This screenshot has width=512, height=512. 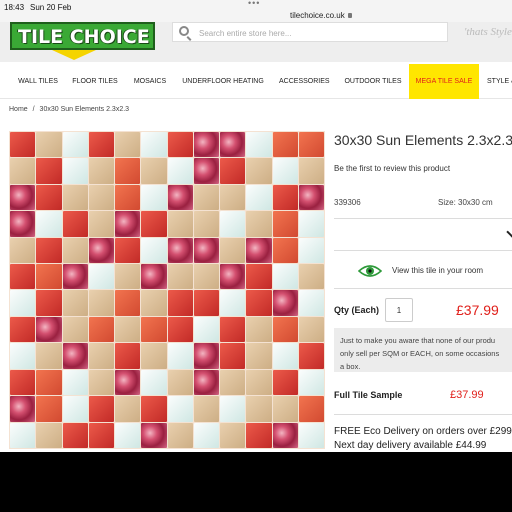 I want to click on delivery-info: FREE Eco Delivery on orders over £299, so click(x=423, y=431).